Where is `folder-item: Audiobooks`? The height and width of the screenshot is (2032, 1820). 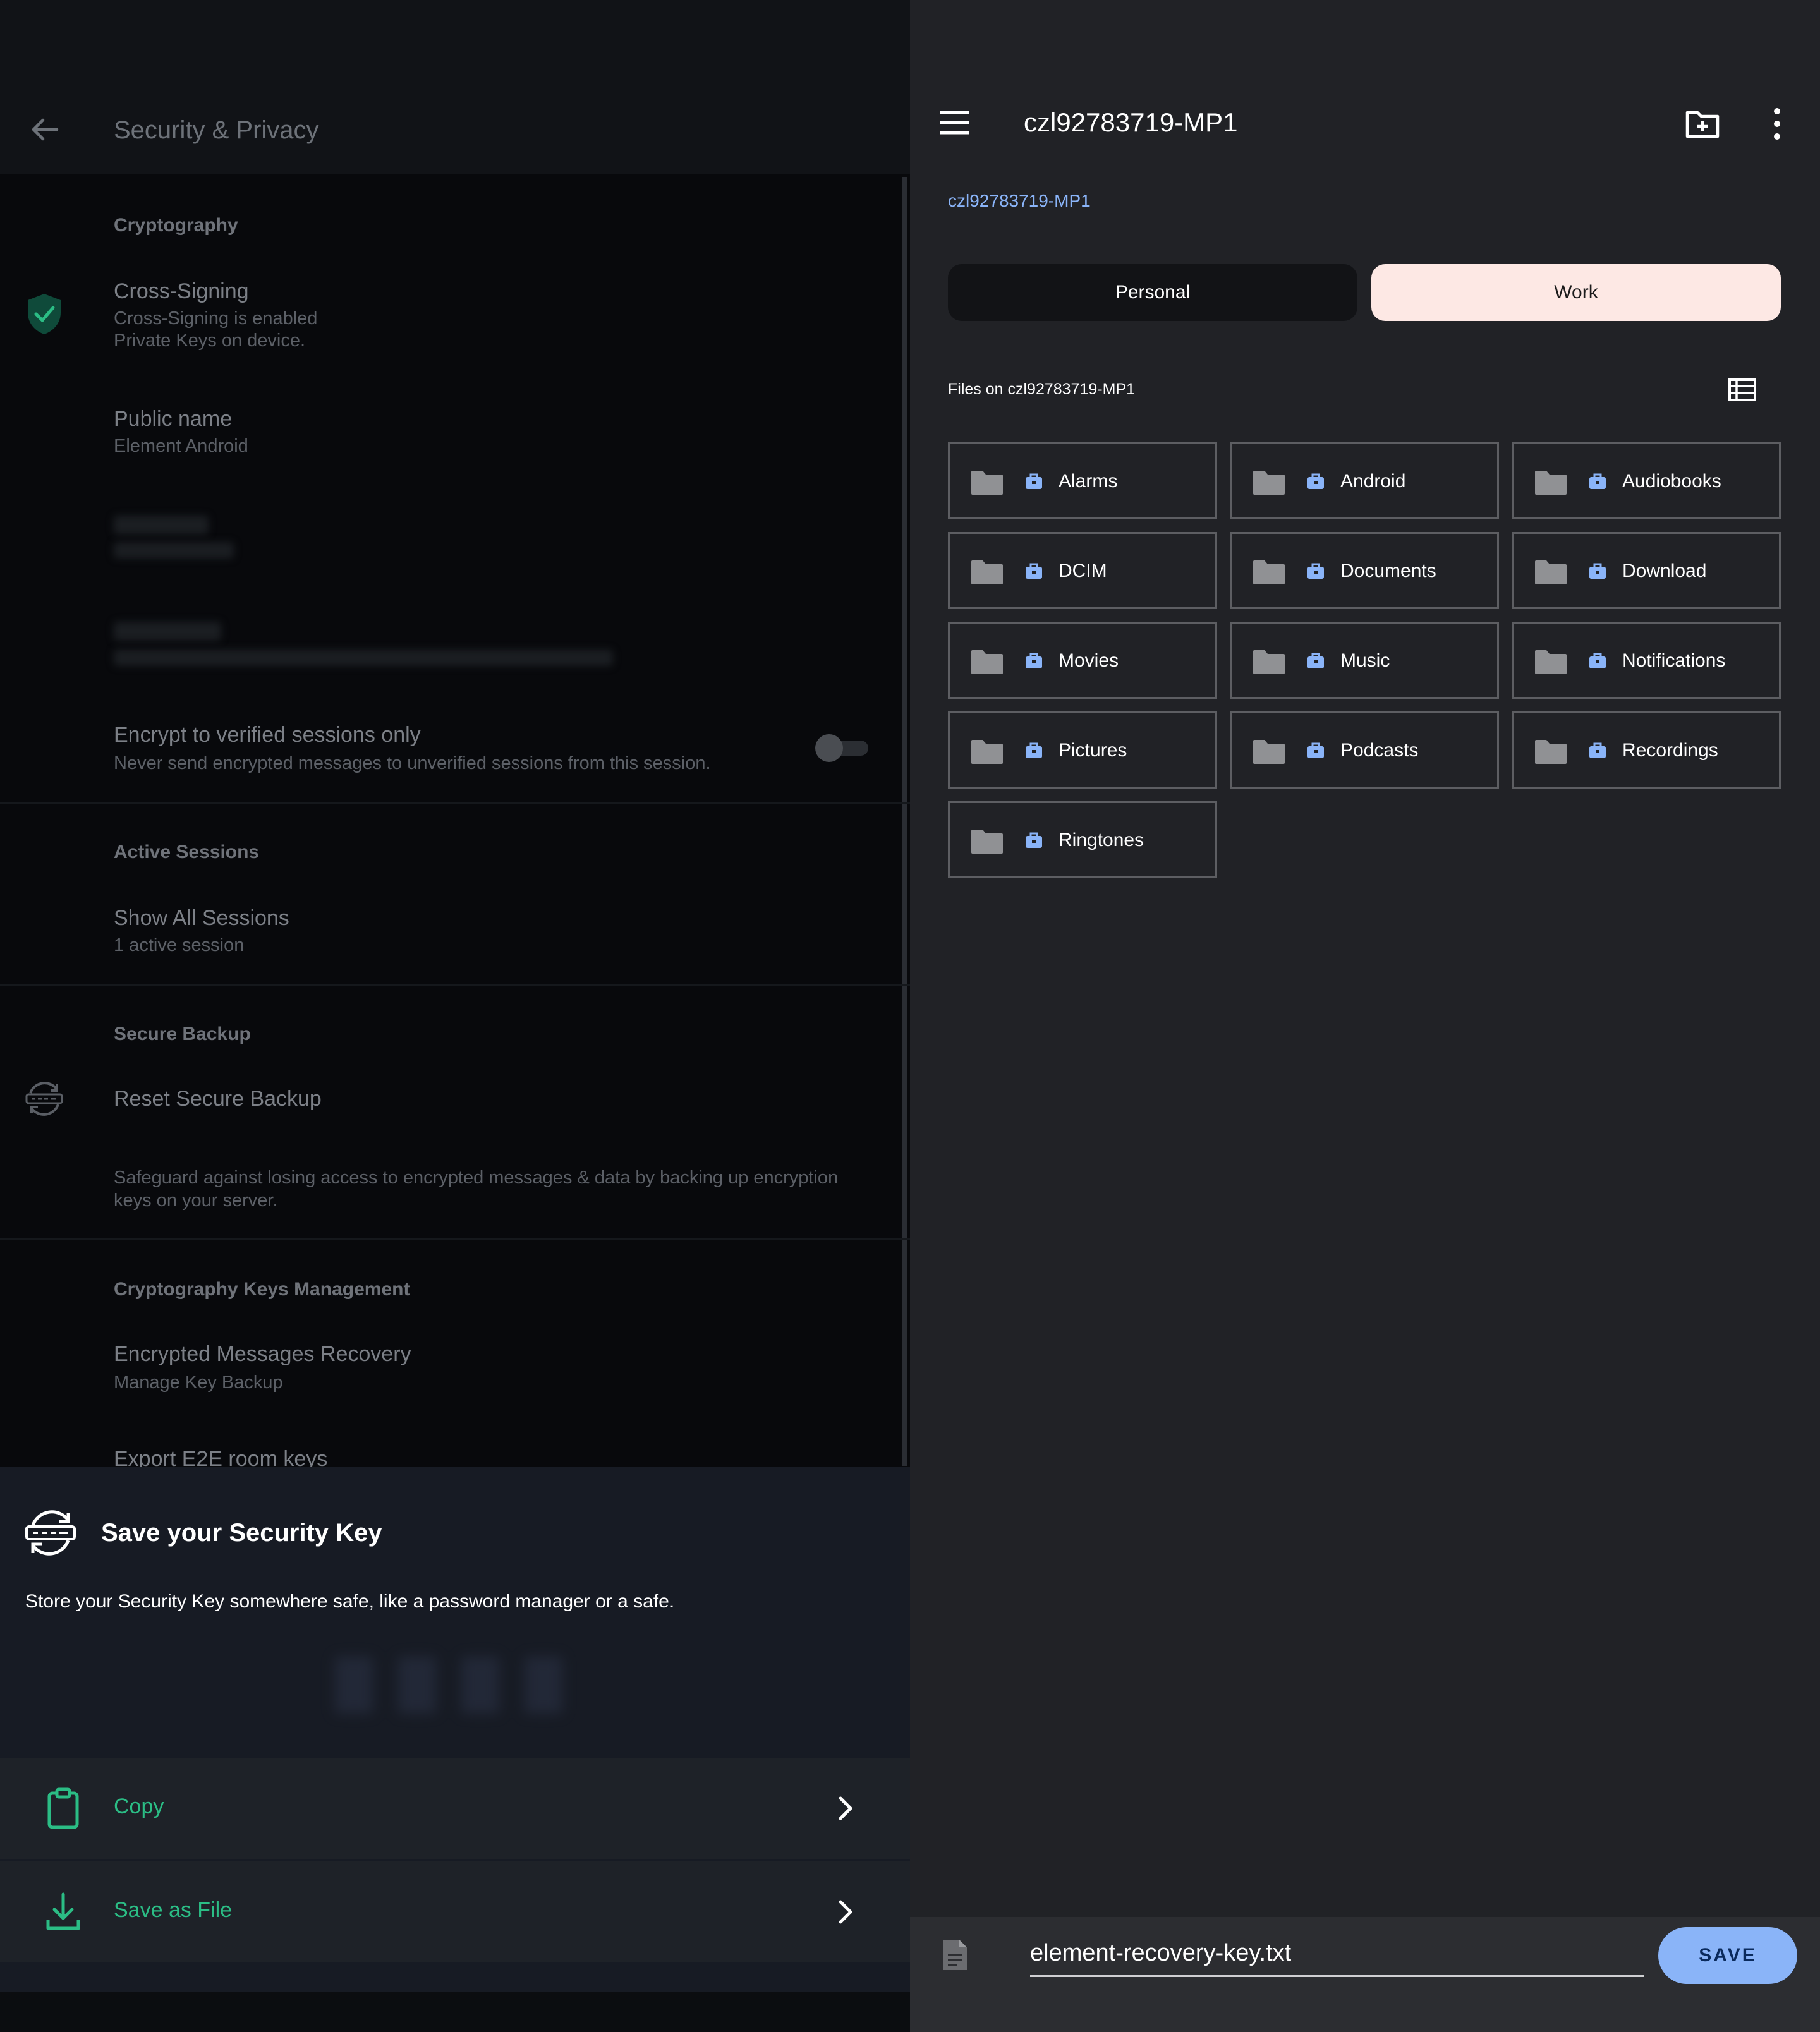 folder-item: Audiobooks is located at coordinates (1646, 480).